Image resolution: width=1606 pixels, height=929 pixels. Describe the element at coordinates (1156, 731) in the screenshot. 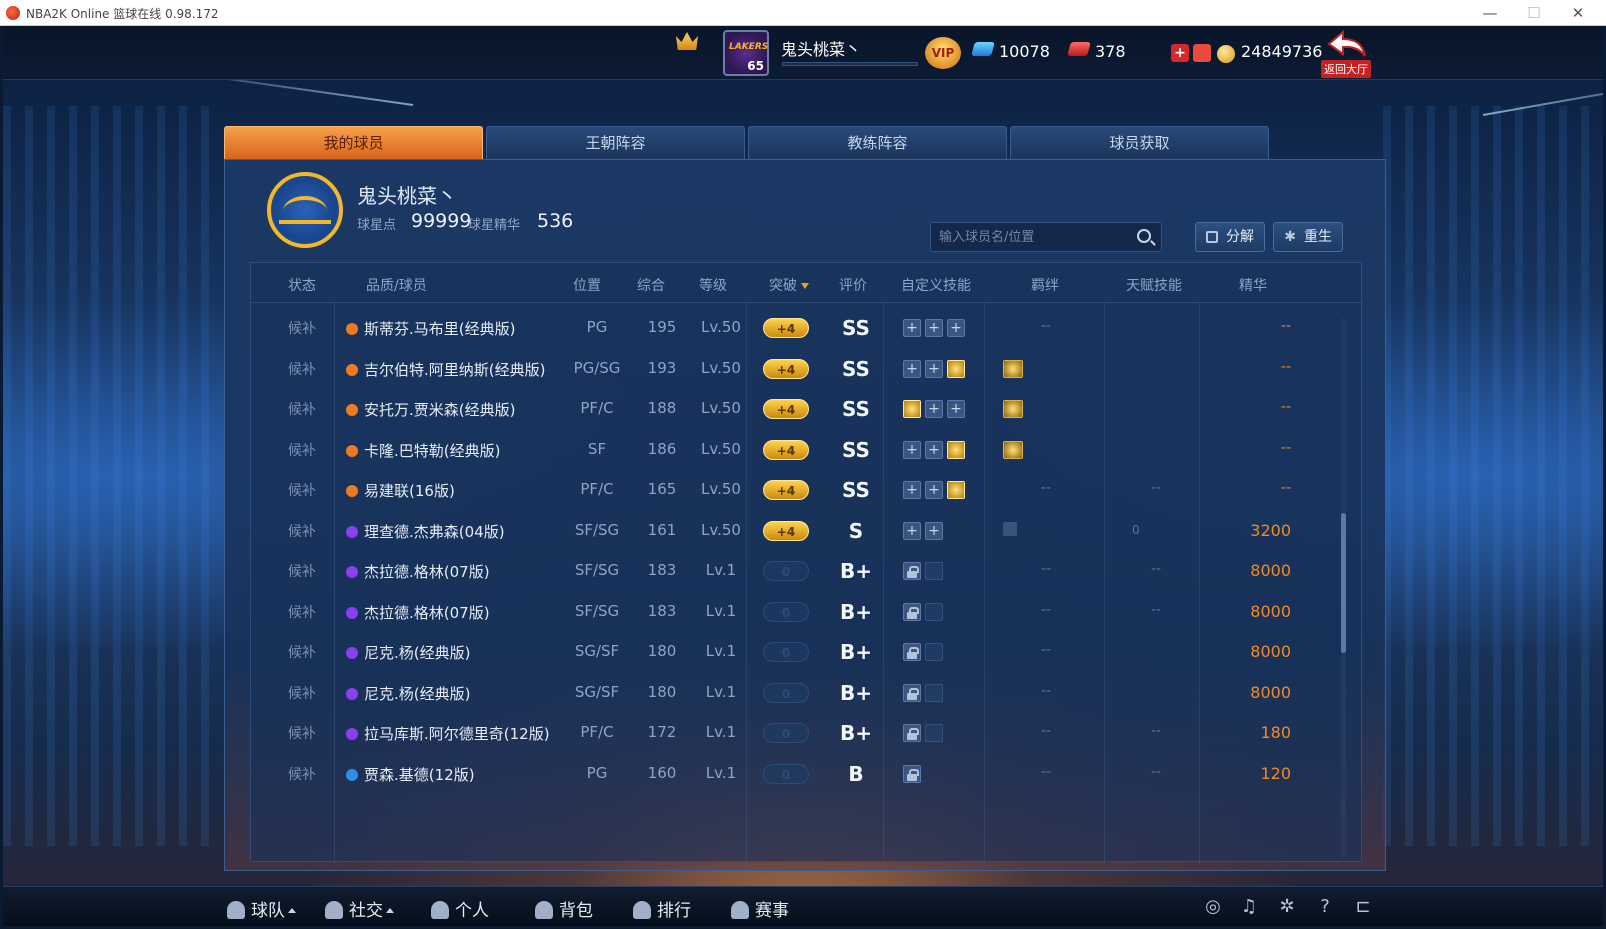

I see `talent-empty: --` at that location.